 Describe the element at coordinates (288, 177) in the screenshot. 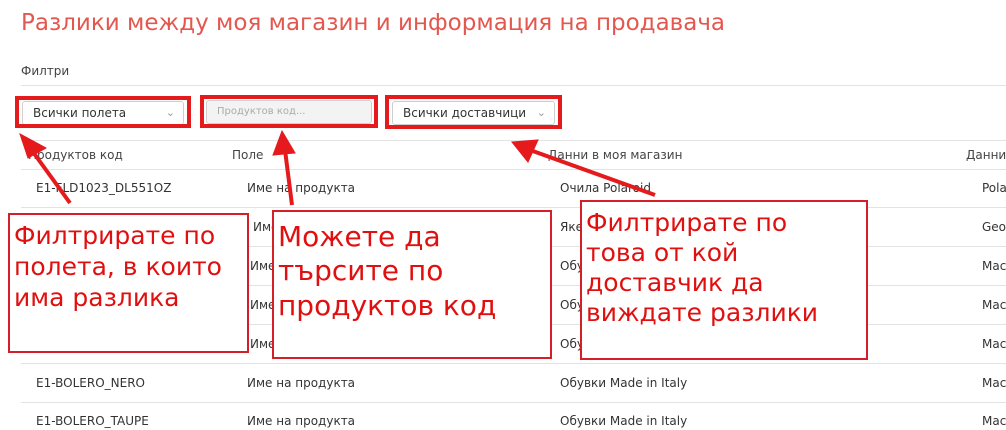

I see `arrow-code` at that location.